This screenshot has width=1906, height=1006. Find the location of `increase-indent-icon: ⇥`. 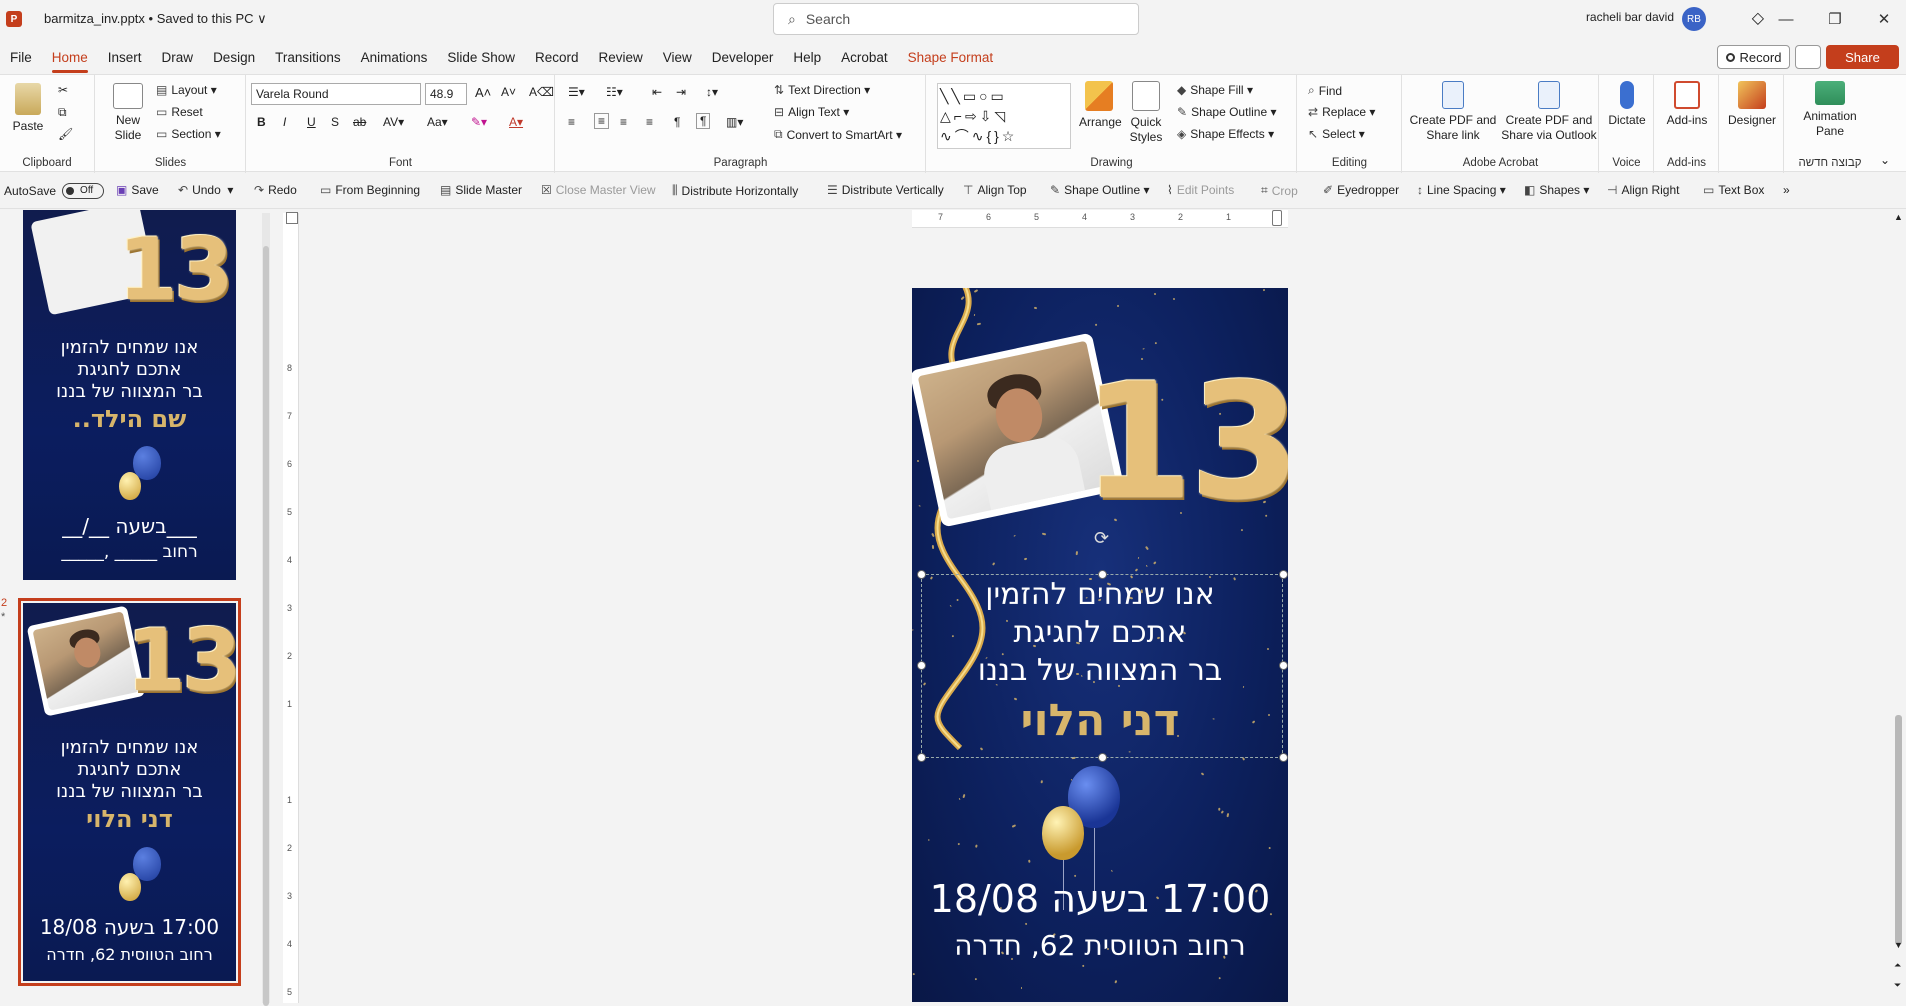

increase-indent-icon: ⇥ is located at coordinates (681, 92).